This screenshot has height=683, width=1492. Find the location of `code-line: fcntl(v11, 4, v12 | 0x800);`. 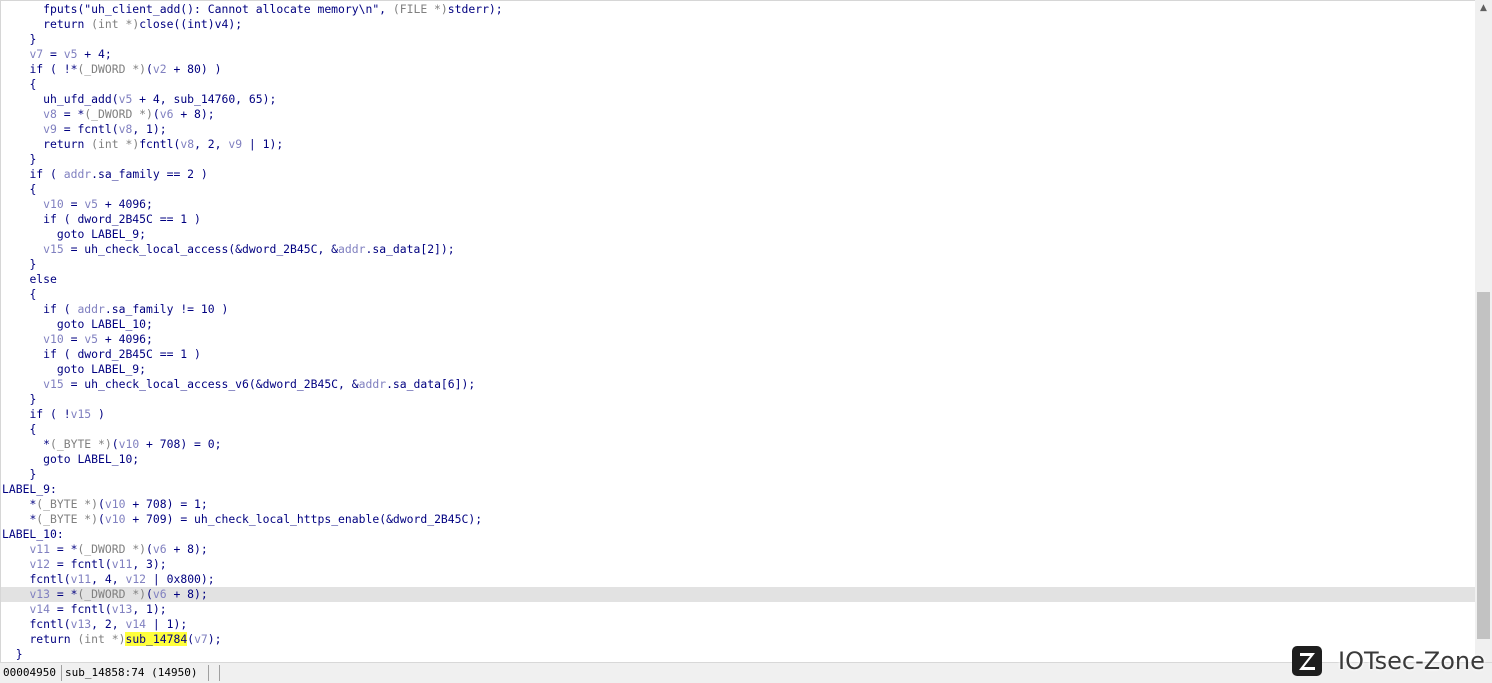

code-line: fcntl(v11, 4, v12 | 0x800); is located at coordinates (738, 579).